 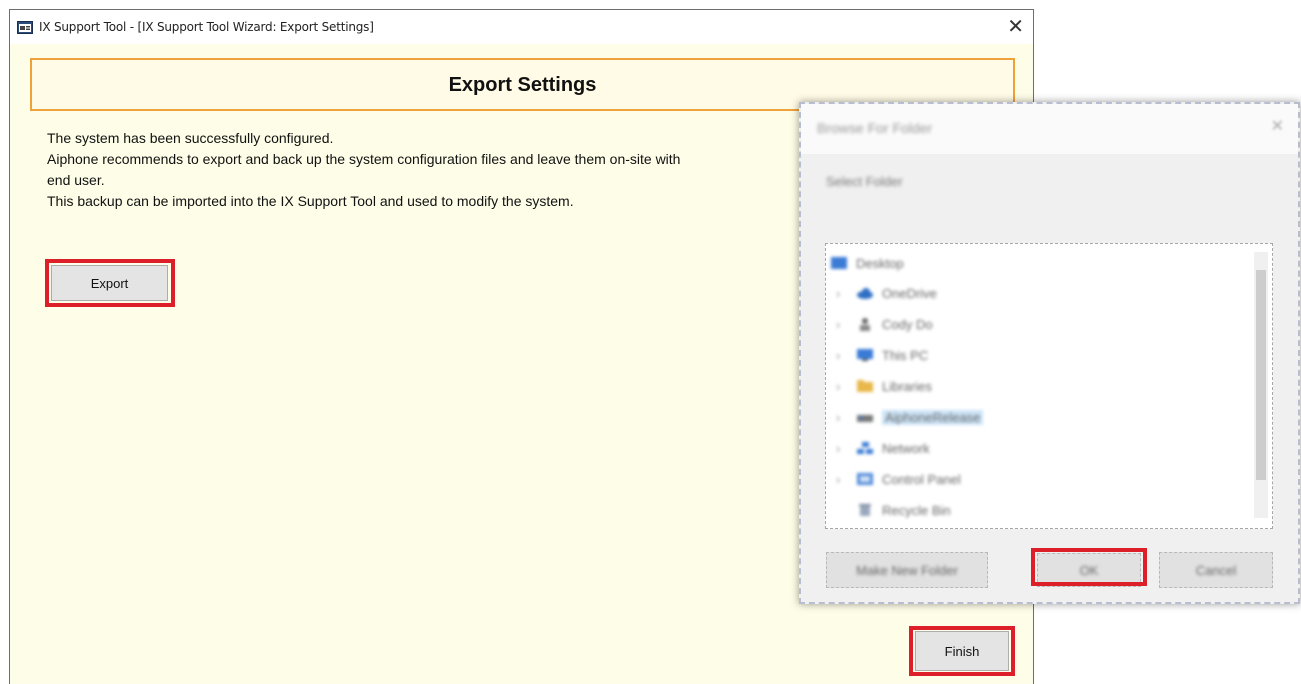 I want to click on make-new-folder-button: Make New Folder, so click(x=907, y=570).